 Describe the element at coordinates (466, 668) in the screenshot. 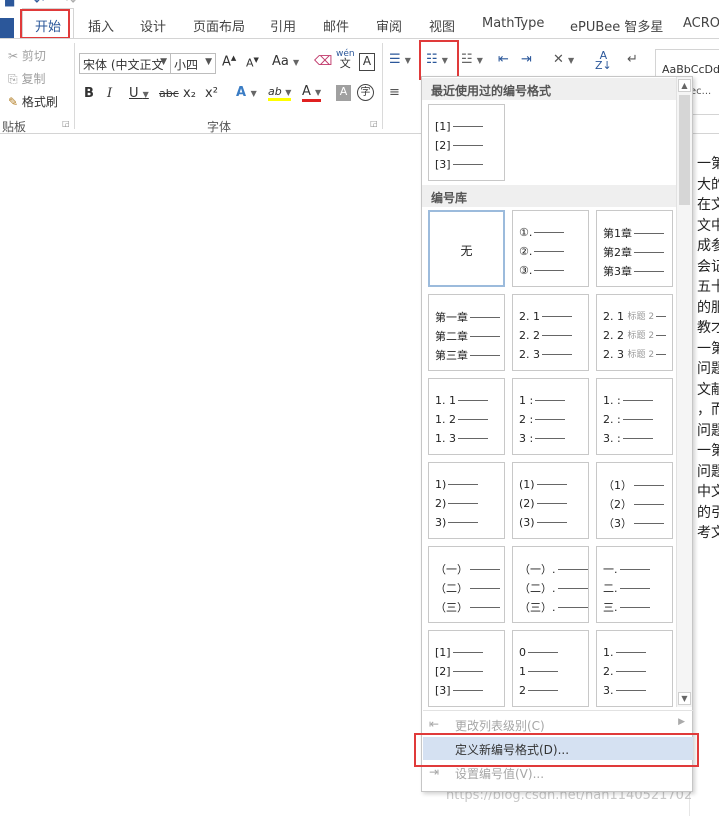

I see `number-format-tile: [1] [2] [3]` at that location.